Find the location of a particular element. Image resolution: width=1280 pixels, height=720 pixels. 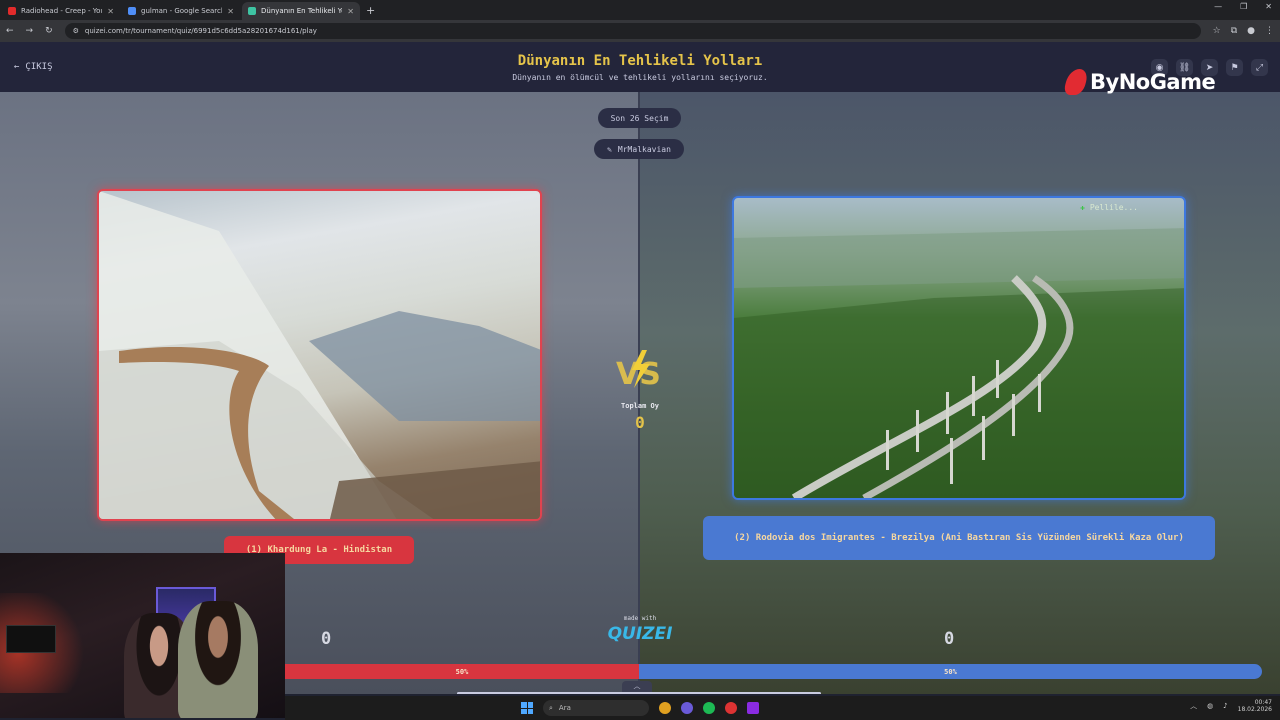

stream-brand-overlay: ByNoGame is located at coordinates (1139, 82).